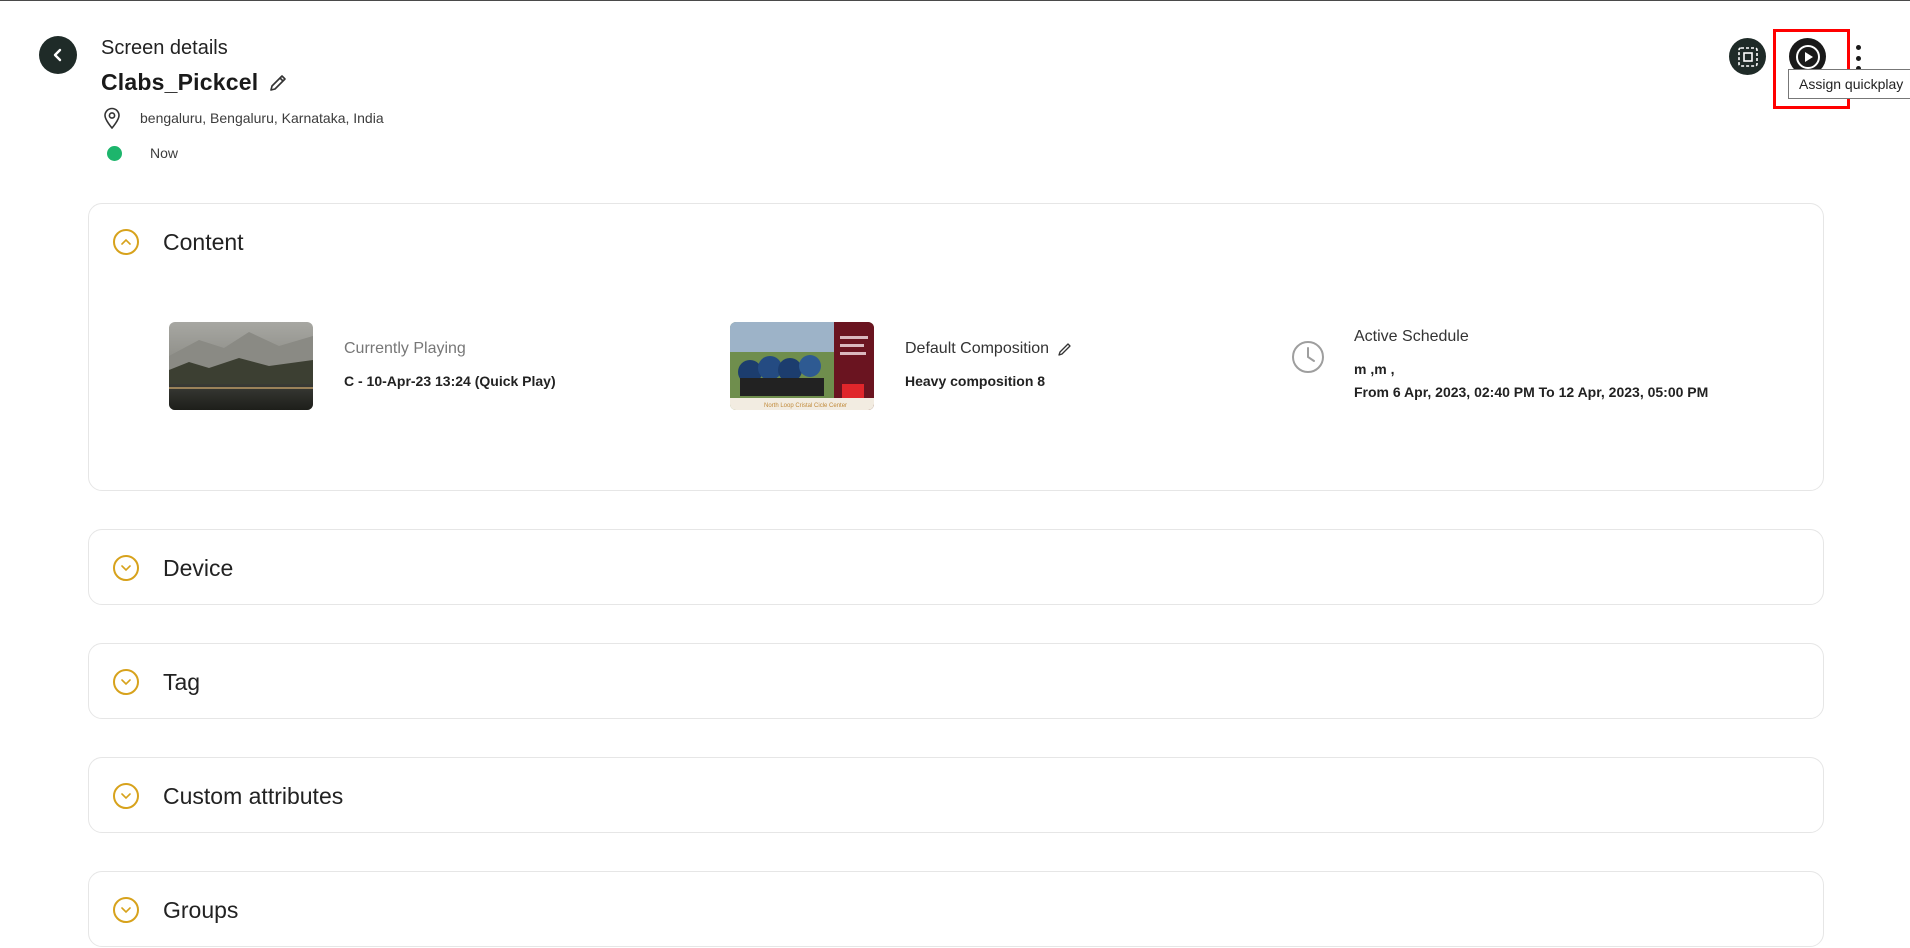 Image resolution: width=1910 pixels, height=948 pixels. Describe the element at coordinates (114, 153) in the screenshot. I see `status-dot` at that location.